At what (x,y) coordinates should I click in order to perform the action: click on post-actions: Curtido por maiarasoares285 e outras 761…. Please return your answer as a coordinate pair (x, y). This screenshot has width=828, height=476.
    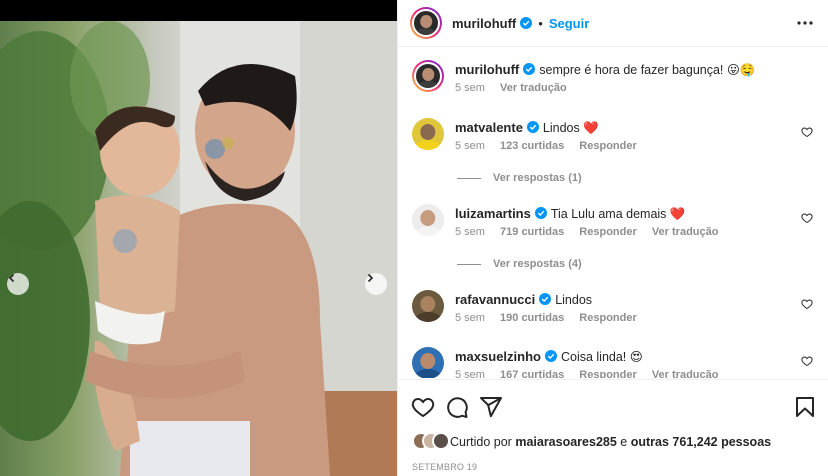
    Looking at the image, I should click on (613, 427).